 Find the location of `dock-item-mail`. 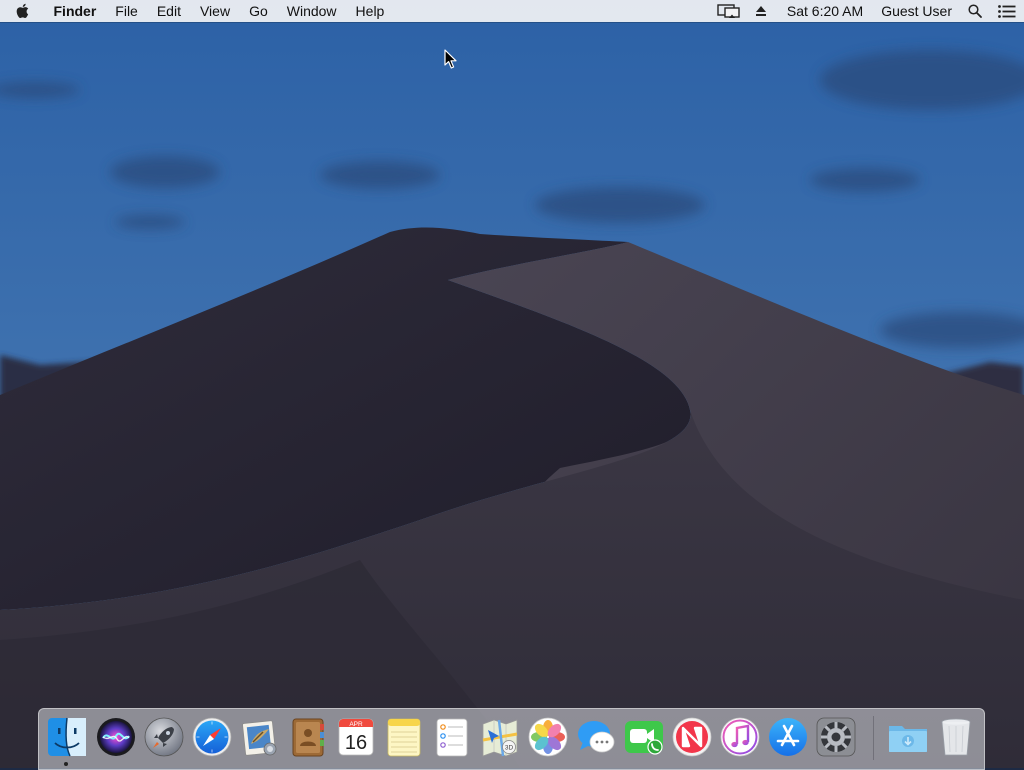

dock-item-mail is located at coordinates (260, 737).